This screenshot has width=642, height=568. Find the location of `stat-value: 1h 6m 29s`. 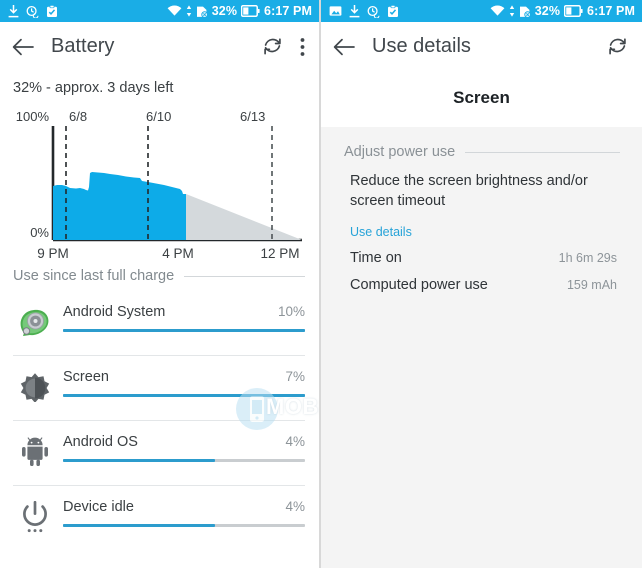

stat-value: 1h 6m 29s is located at coordinates (587, 258).